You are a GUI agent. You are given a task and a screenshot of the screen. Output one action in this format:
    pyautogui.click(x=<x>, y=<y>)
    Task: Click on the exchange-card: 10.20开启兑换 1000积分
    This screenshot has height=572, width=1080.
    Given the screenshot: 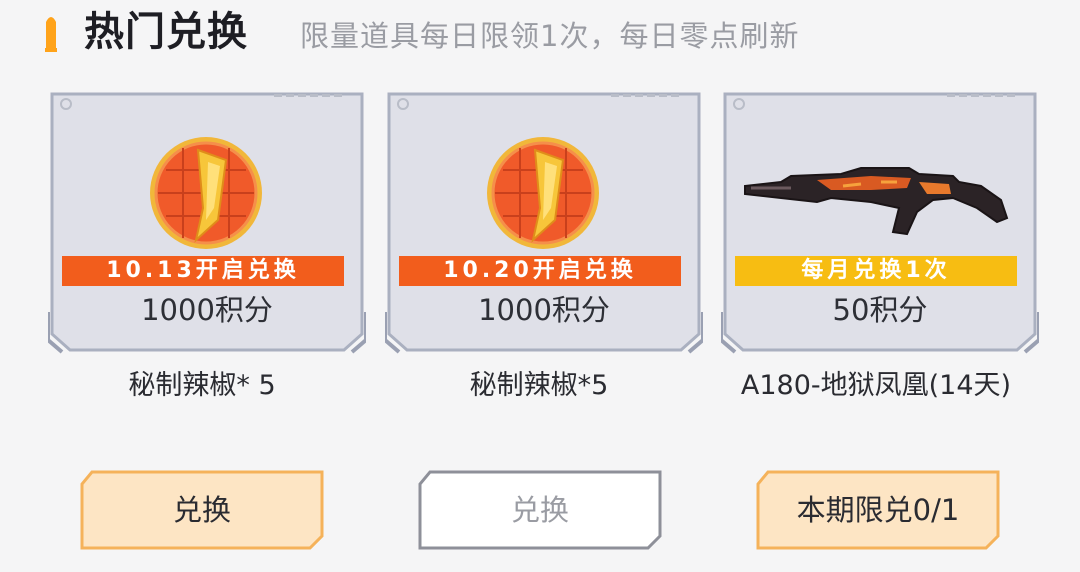 What is the action you would take?
    pyautogui.click(x=544, y=222)
    